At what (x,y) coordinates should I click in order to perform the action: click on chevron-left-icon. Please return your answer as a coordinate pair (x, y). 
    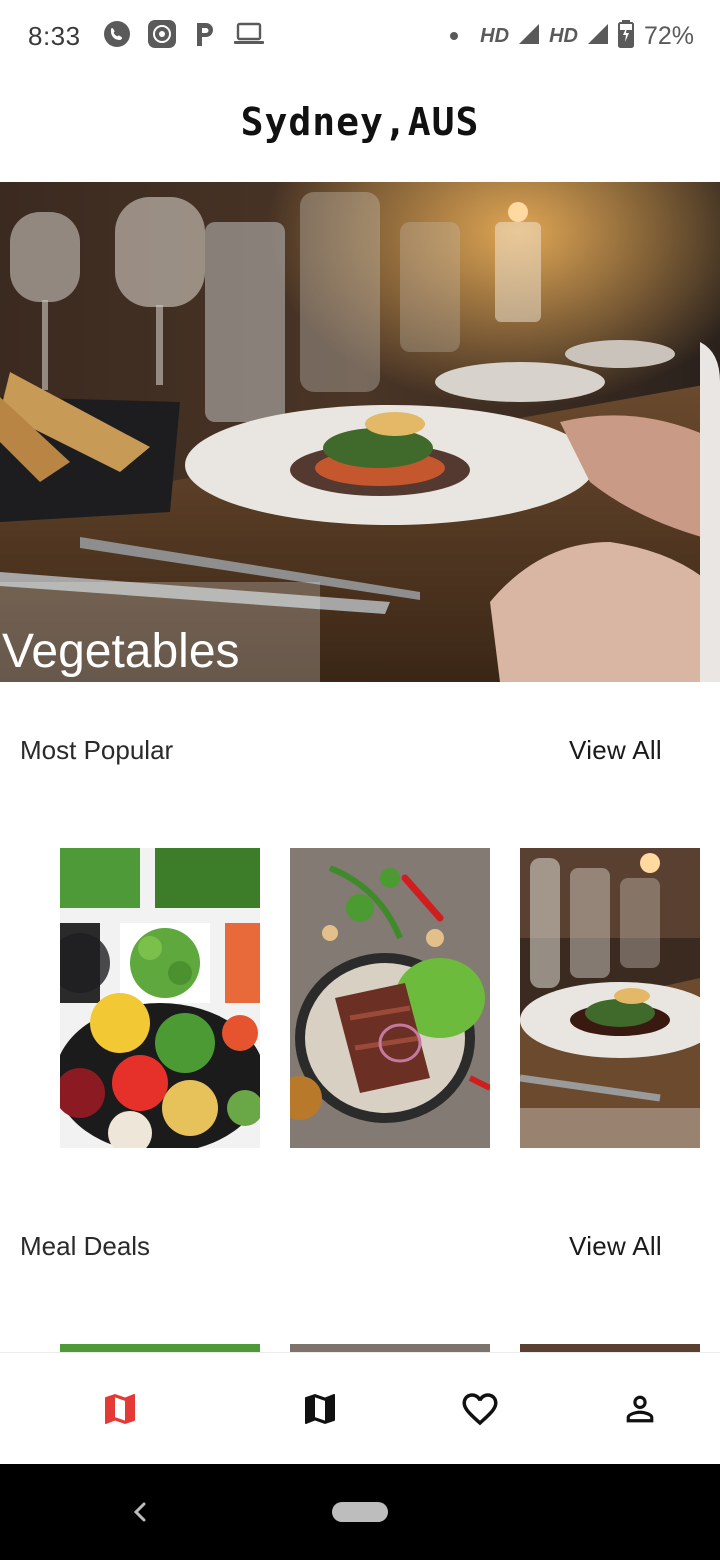
    Looking at the image, I should click on (139, 1512).